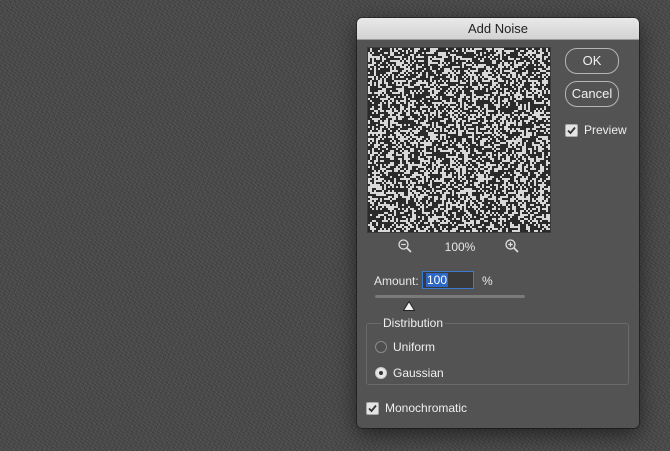 The width and height of the screenshot is (670, 451). What do you see at coordinates (512, 246) in the screenshot?
I see `zoom-in-icon` at bounding box center [512, 246].